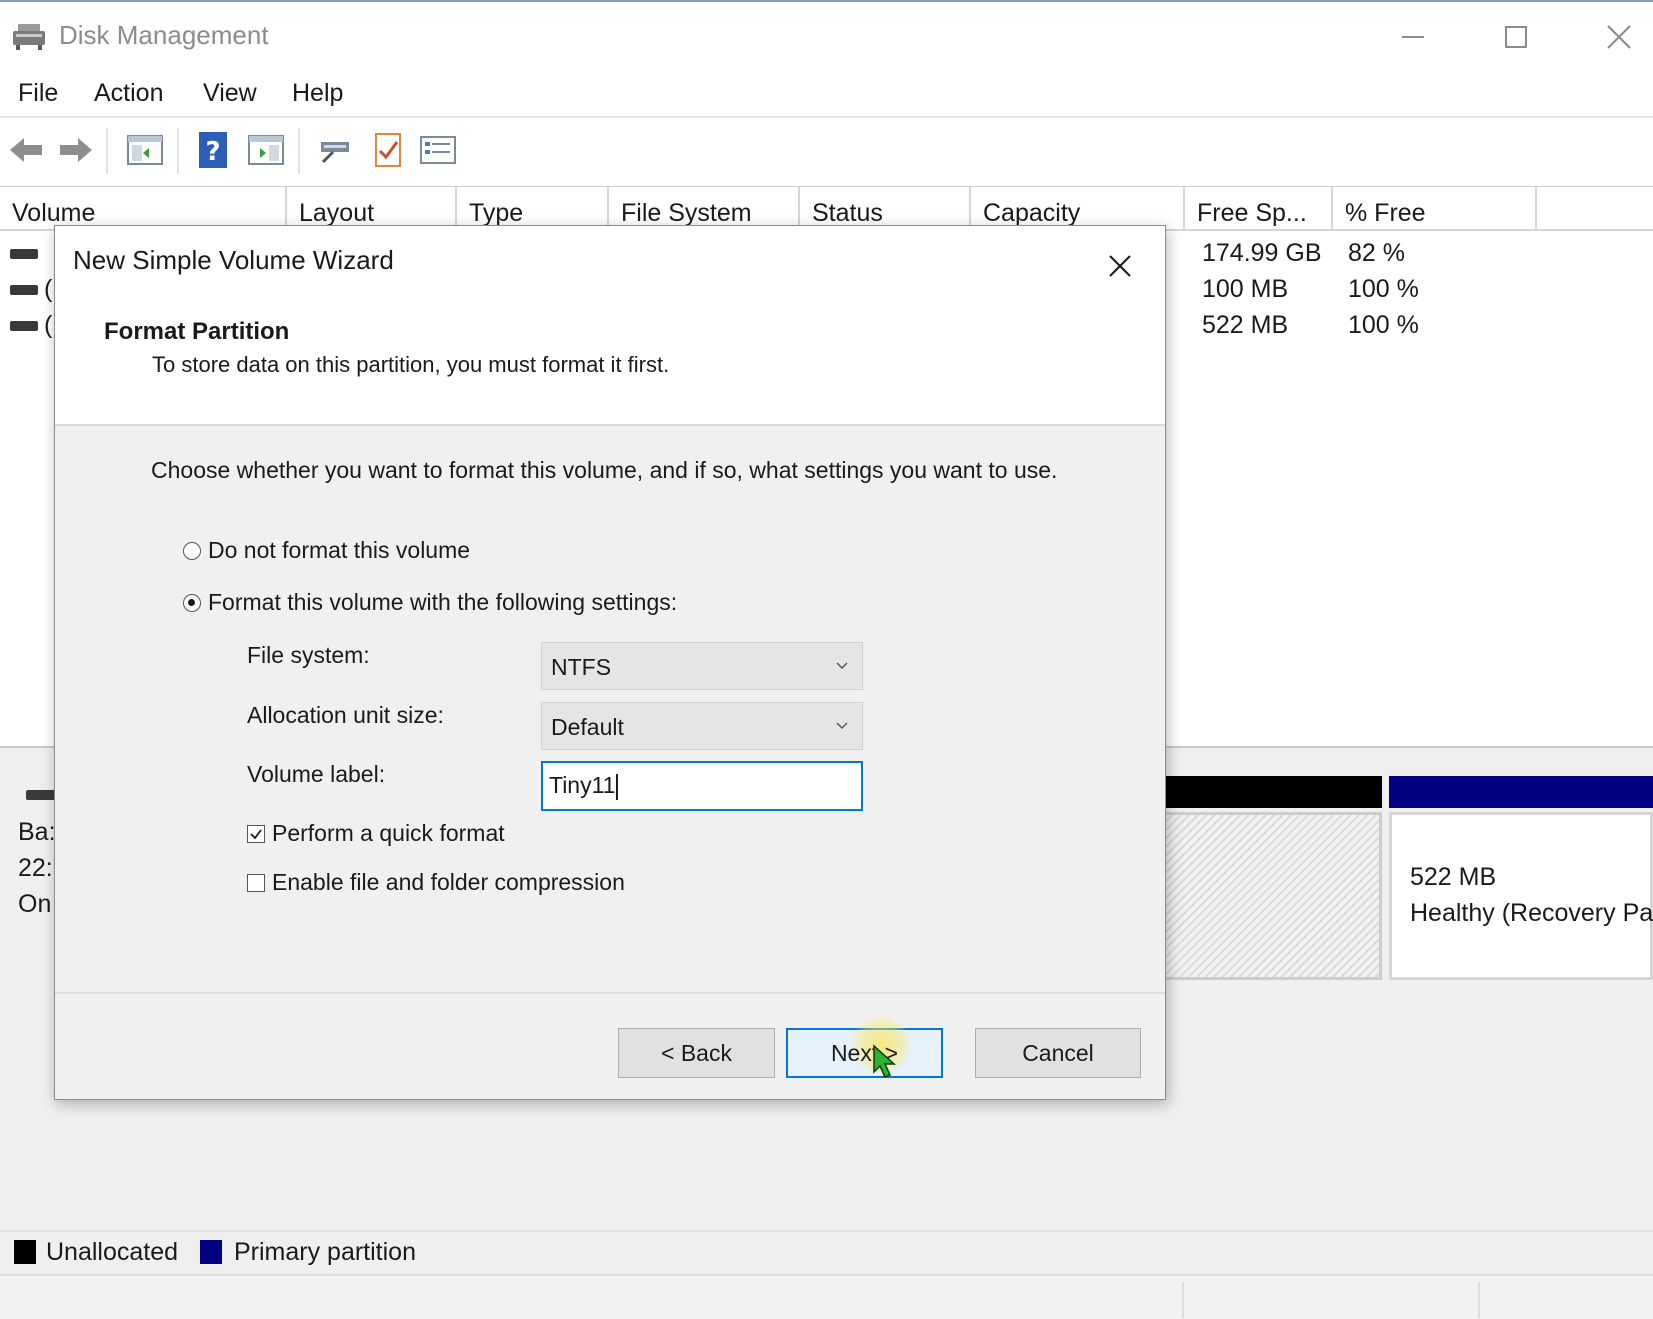  What do you see at coordinates (864, 1047) in the screenshot?
I see `next-button: Next >` at bounding box center [864, 1047].